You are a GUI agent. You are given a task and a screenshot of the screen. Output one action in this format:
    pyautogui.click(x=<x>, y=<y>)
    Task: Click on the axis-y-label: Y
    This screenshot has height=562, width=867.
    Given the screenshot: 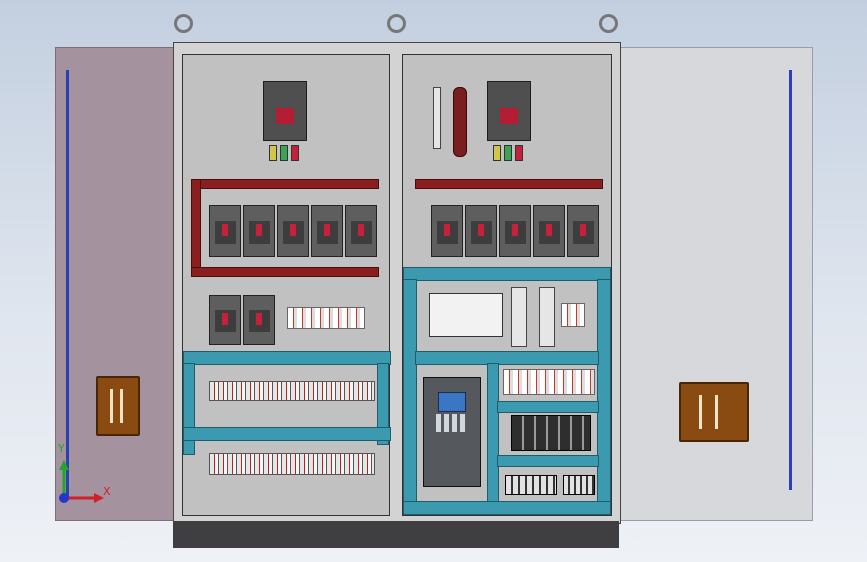 What is the action you would take?
    pyautogui.click(x=61, y=448)
    